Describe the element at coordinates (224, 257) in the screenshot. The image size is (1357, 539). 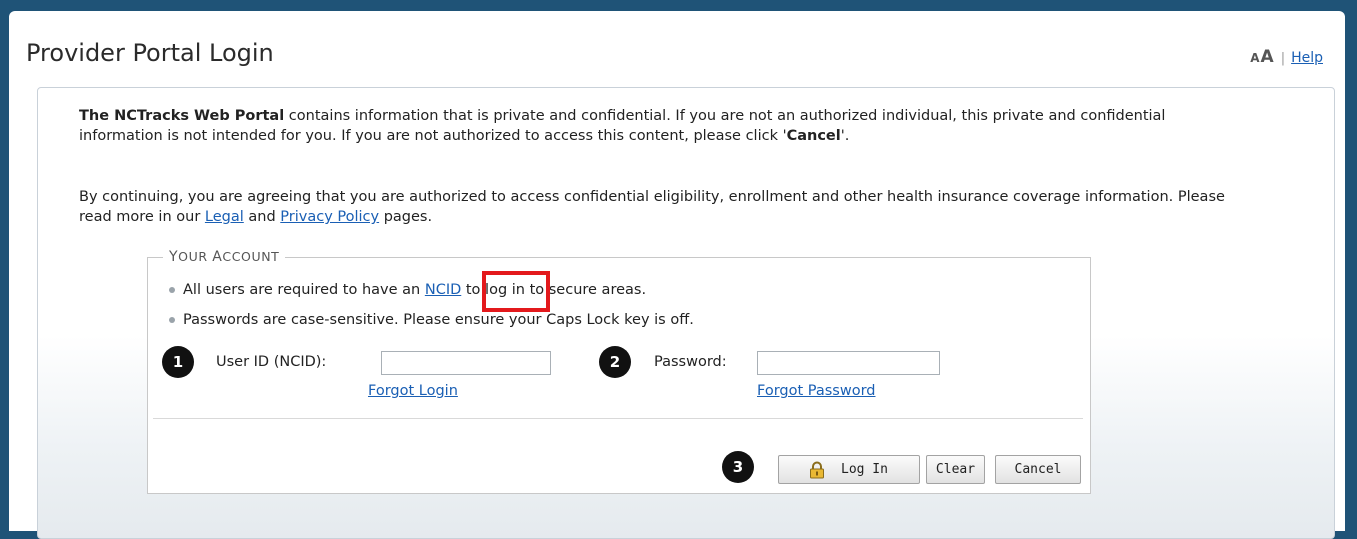
I see `section-legend: YOUR ACCOUNT` at that location.